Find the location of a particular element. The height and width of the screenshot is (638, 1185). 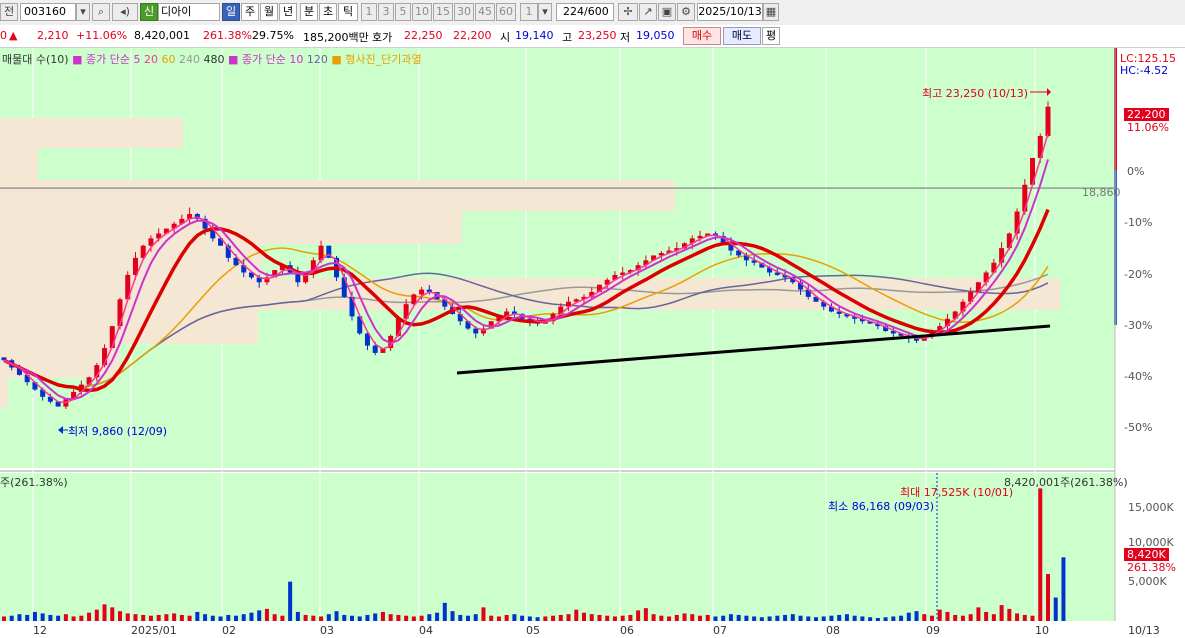

flat-button: 평 is located at coordinates (771, 36).